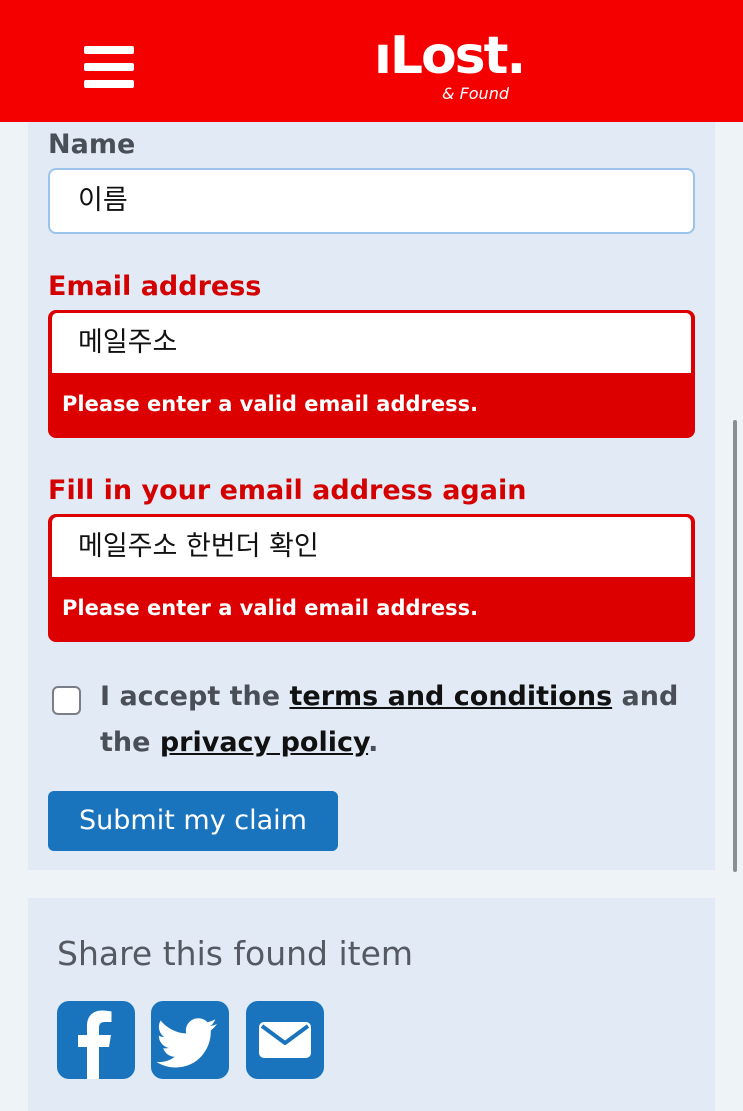  I want to click on consent-prefix: I accept the, so click(195, 696).